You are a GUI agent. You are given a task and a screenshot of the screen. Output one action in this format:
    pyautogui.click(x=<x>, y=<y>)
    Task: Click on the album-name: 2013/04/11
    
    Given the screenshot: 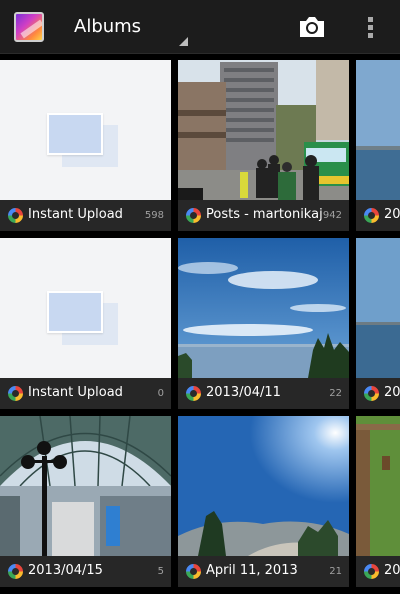 What is the action you would take?
    pyautogui.click(x=243, y=392)
    